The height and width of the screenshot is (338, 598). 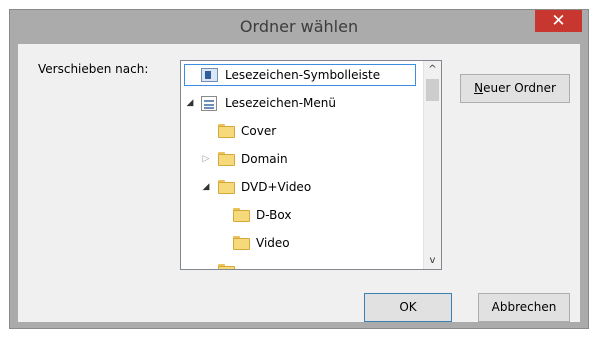 What do you see at coordinates (264, 159) in the screenshot?
I see `tree-item-label: Domain` at bounding box center [264, 159].